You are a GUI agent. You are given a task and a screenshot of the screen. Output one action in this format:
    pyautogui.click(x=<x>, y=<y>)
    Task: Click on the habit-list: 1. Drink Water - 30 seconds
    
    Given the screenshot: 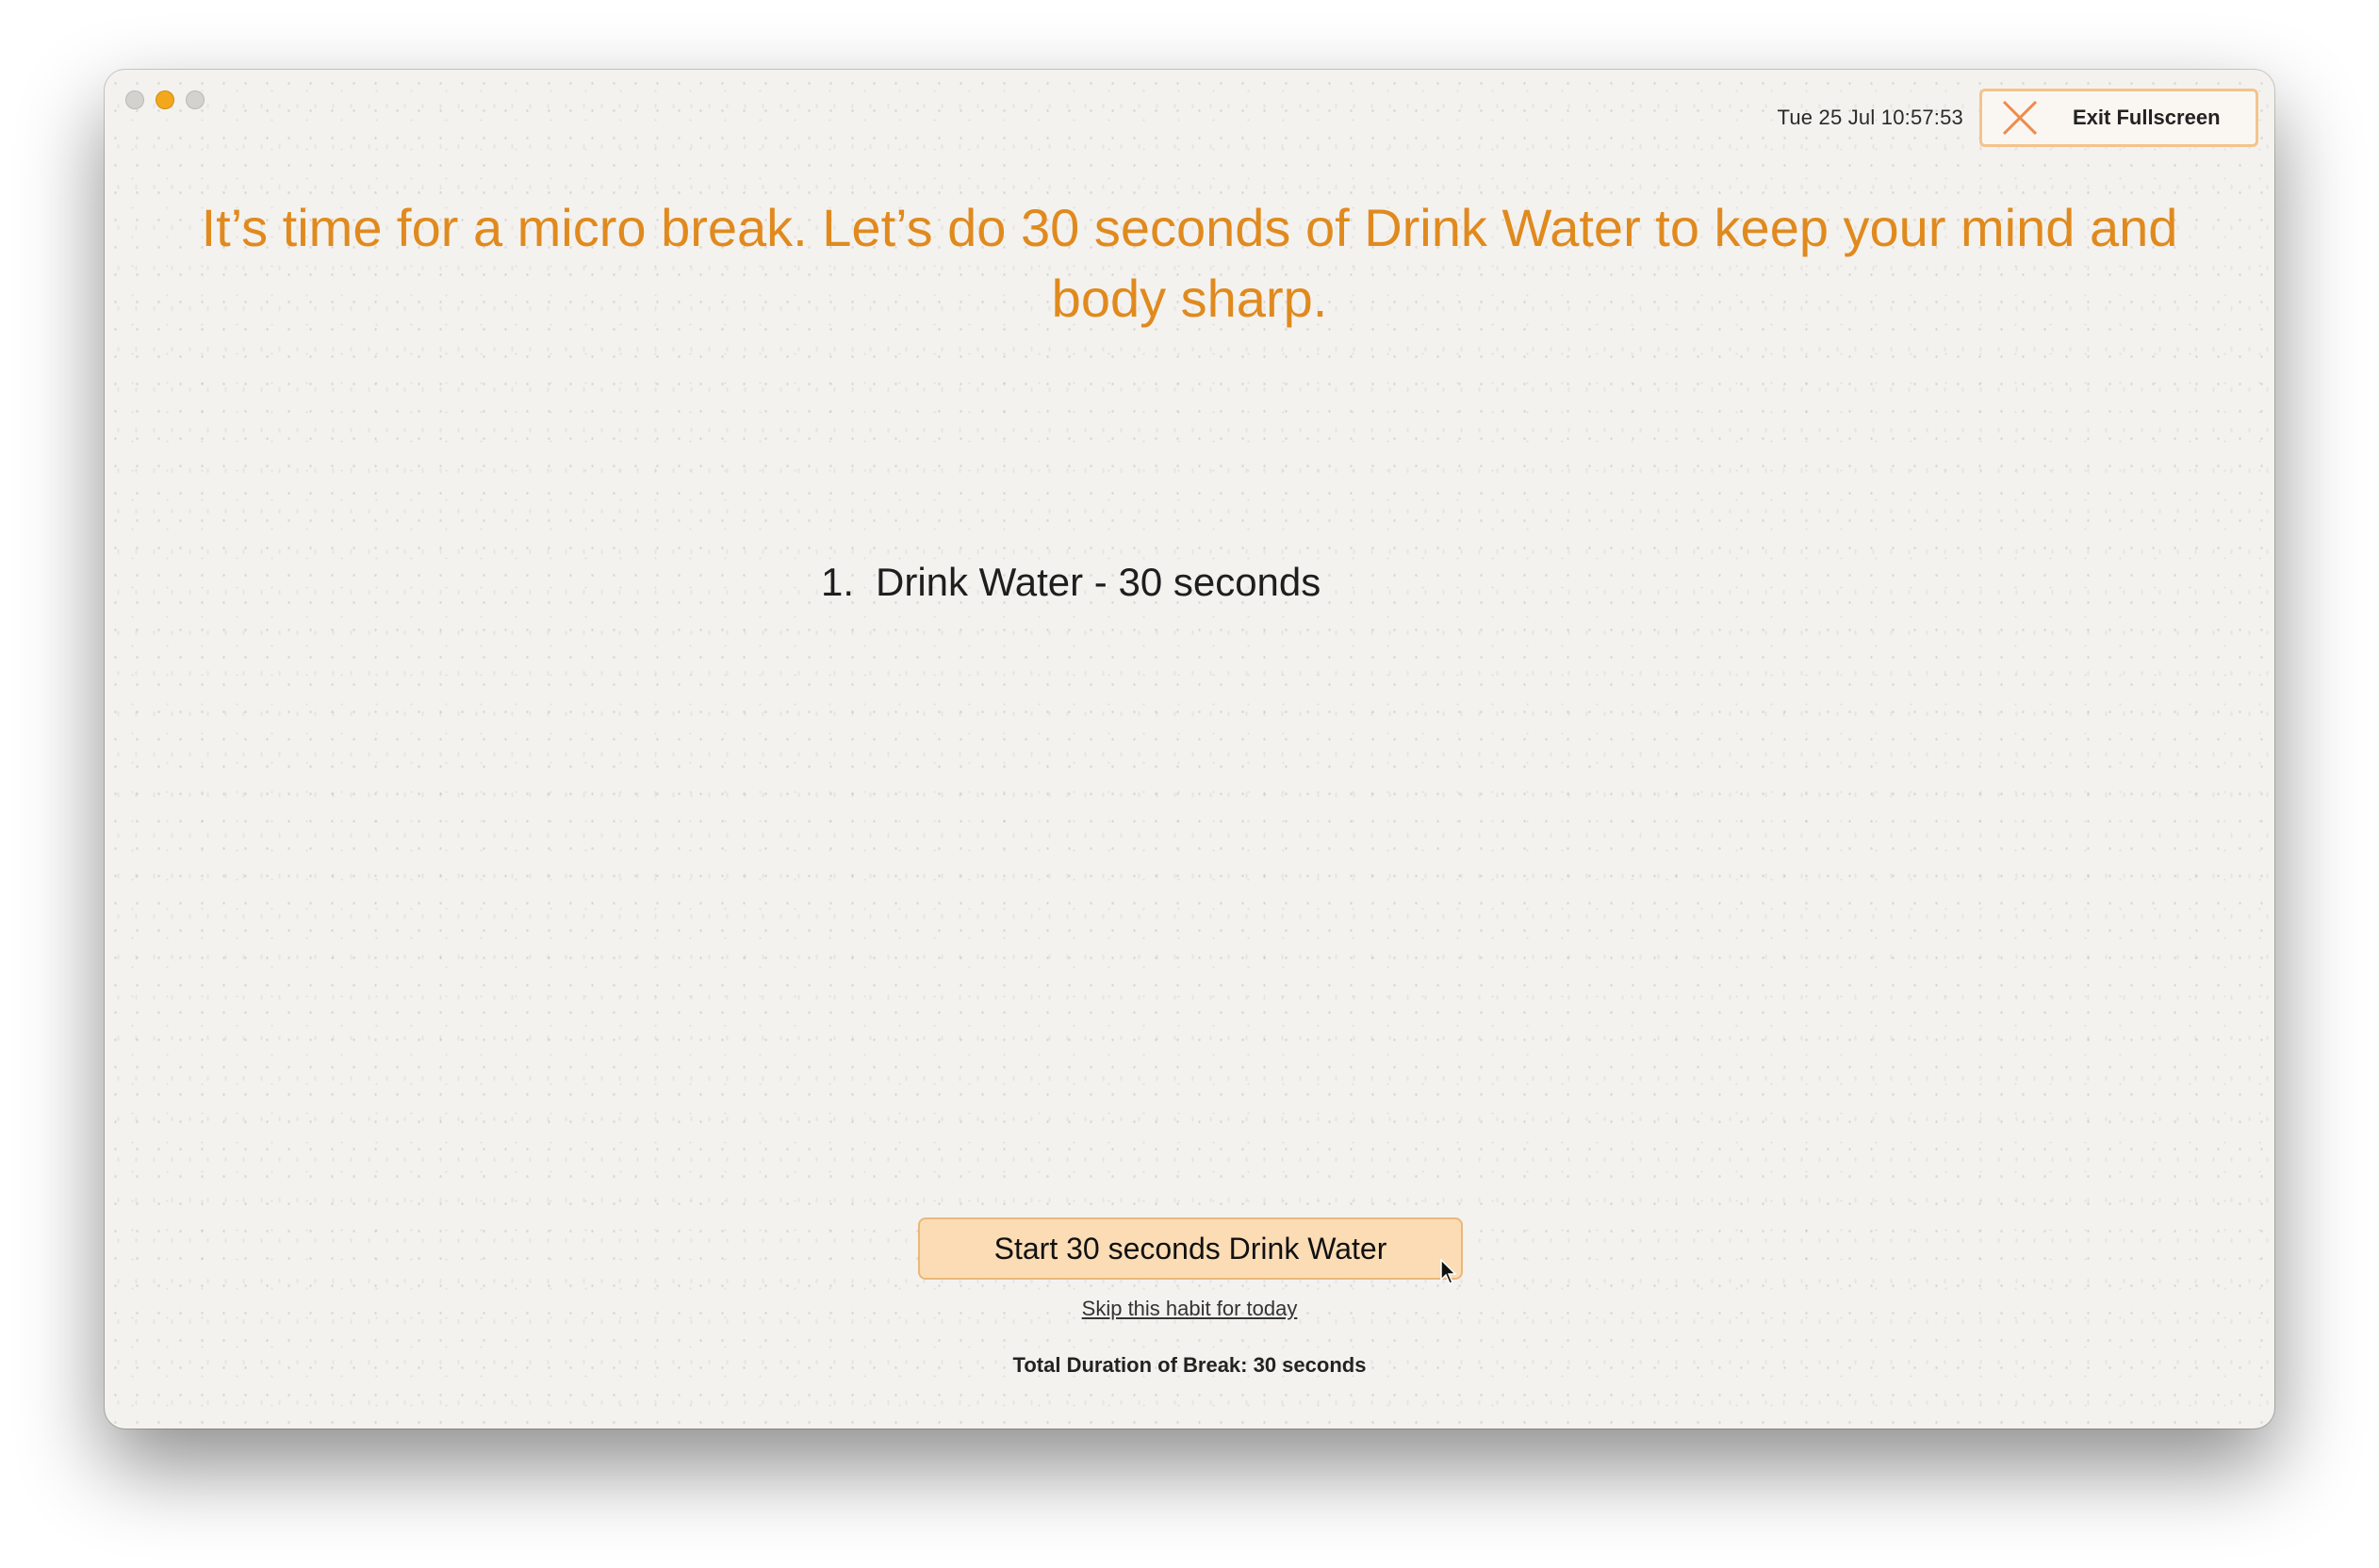 What is the action you would take?
    pyautogui.click(x=1071, y=583)
    